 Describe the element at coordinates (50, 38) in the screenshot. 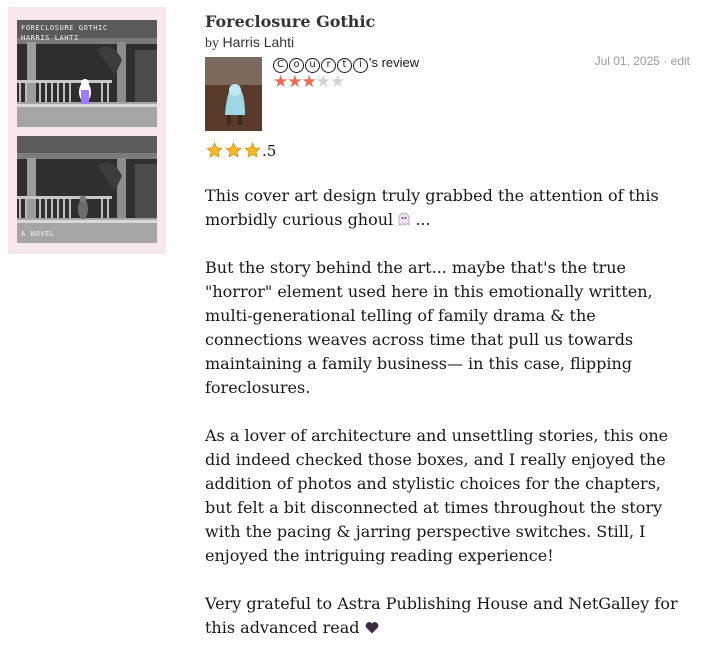

I see `cover-author-text: HARRIS LAHTI` at that location.